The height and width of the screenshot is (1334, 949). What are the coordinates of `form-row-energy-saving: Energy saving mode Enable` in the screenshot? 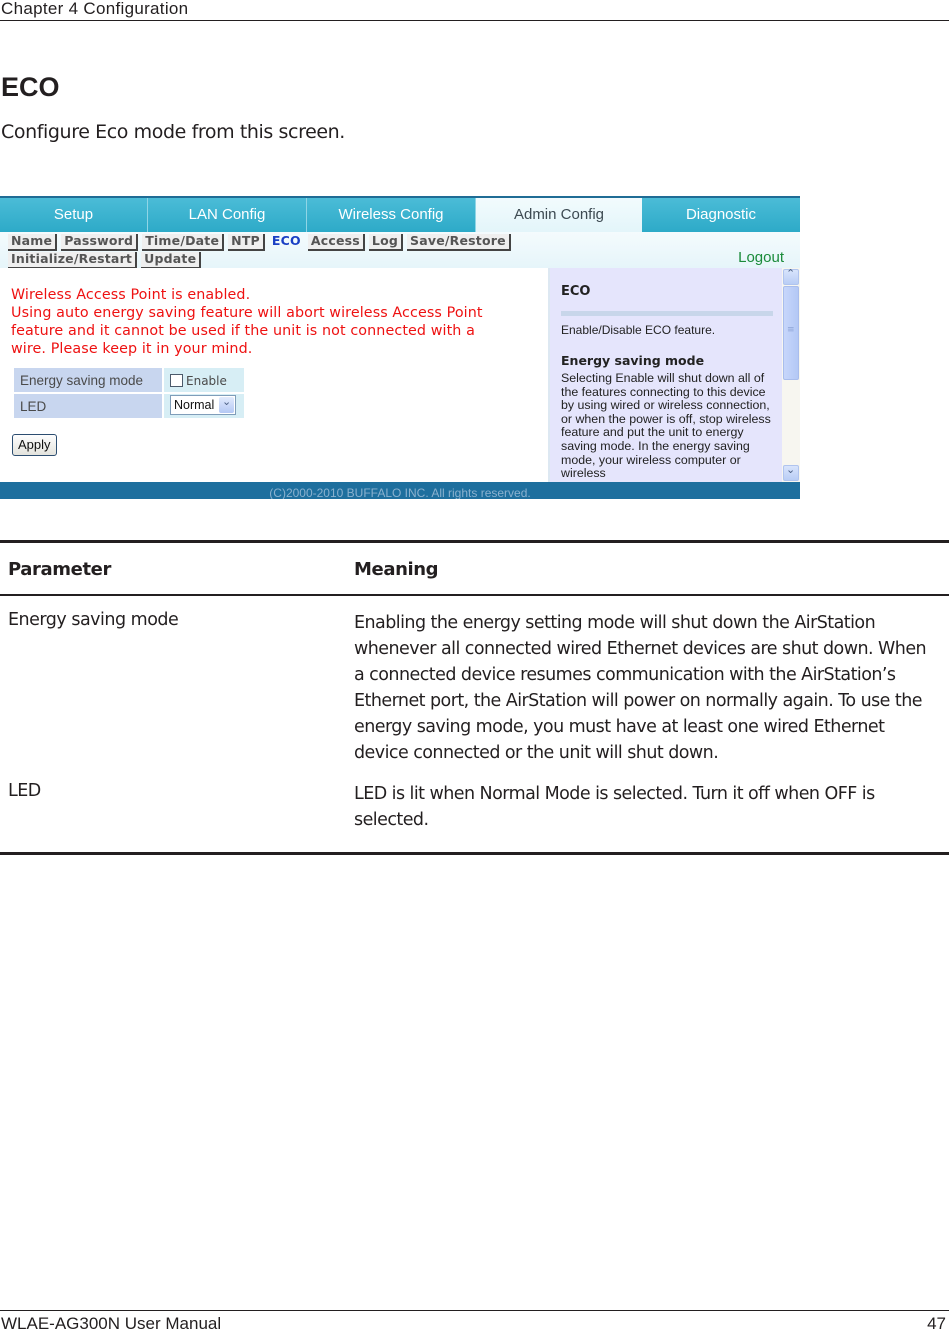 It's located at (129, 380).